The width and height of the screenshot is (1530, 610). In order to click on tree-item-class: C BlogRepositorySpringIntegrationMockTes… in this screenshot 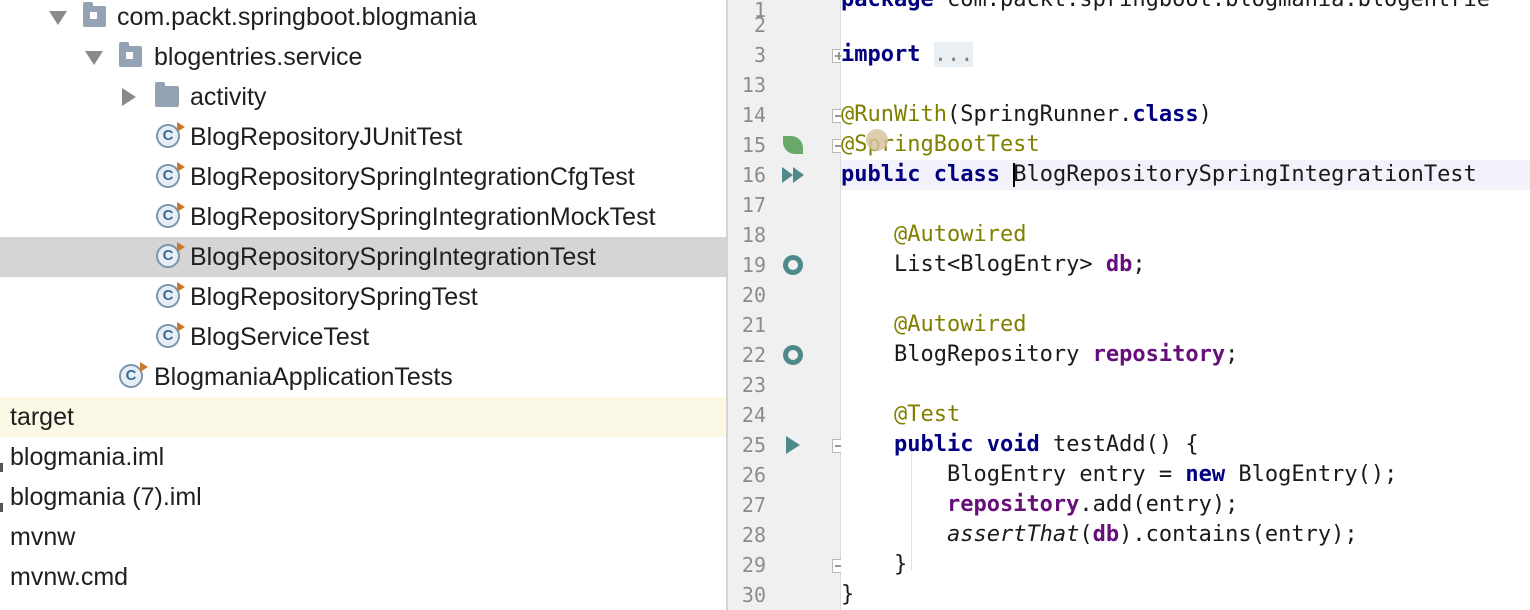, I will do `click(363, 217)`.